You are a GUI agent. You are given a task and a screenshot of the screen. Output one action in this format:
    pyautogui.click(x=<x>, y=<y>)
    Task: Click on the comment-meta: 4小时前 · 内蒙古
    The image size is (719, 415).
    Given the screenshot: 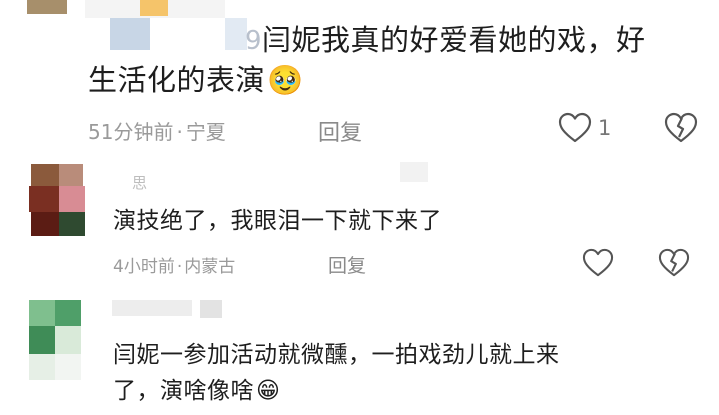 What is the action you would take?
    pyautogui.click(x=174, y=267)
    